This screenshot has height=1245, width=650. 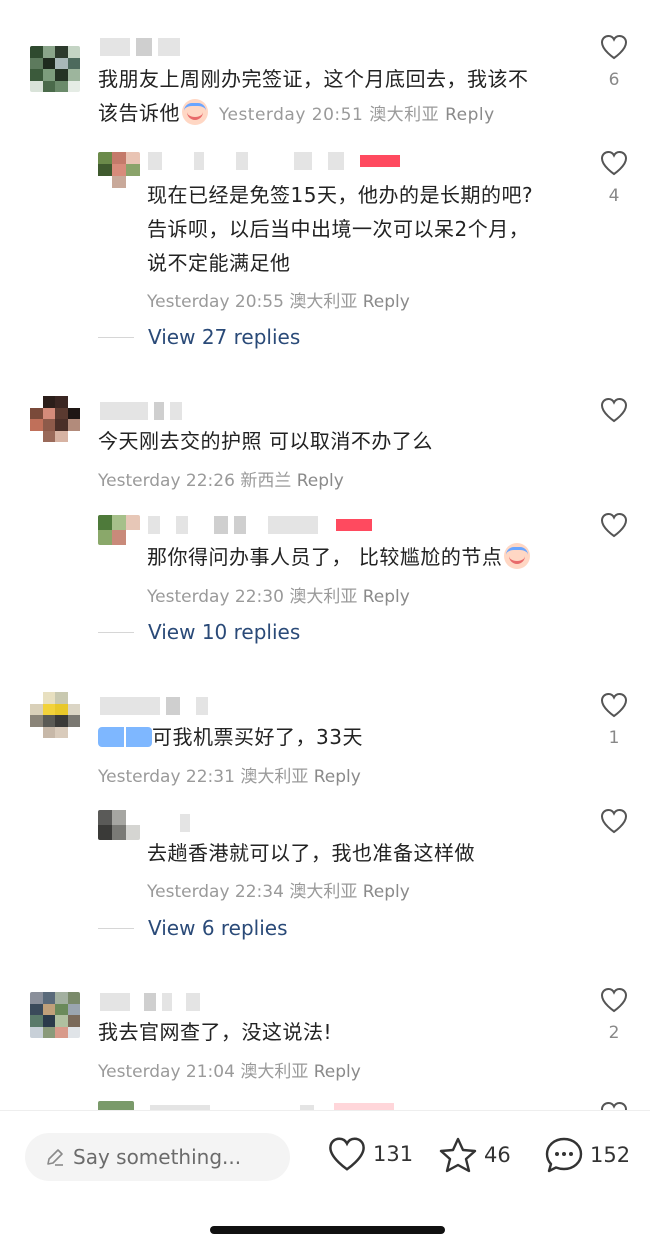 I want to click on comment-meta: Yesterday 20:51 澳大利亚 Reply, so click(x=356, y=115).